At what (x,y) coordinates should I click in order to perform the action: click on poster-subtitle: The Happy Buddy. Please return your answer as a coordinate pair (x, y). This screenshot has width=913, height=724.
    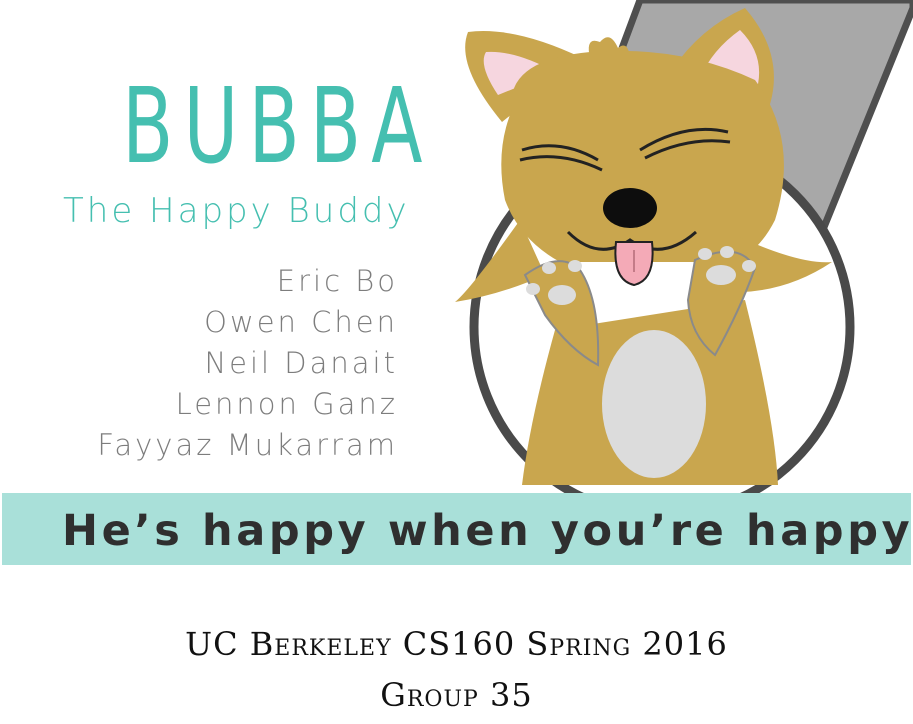
    Looking at the image, I should click on (236, 211).